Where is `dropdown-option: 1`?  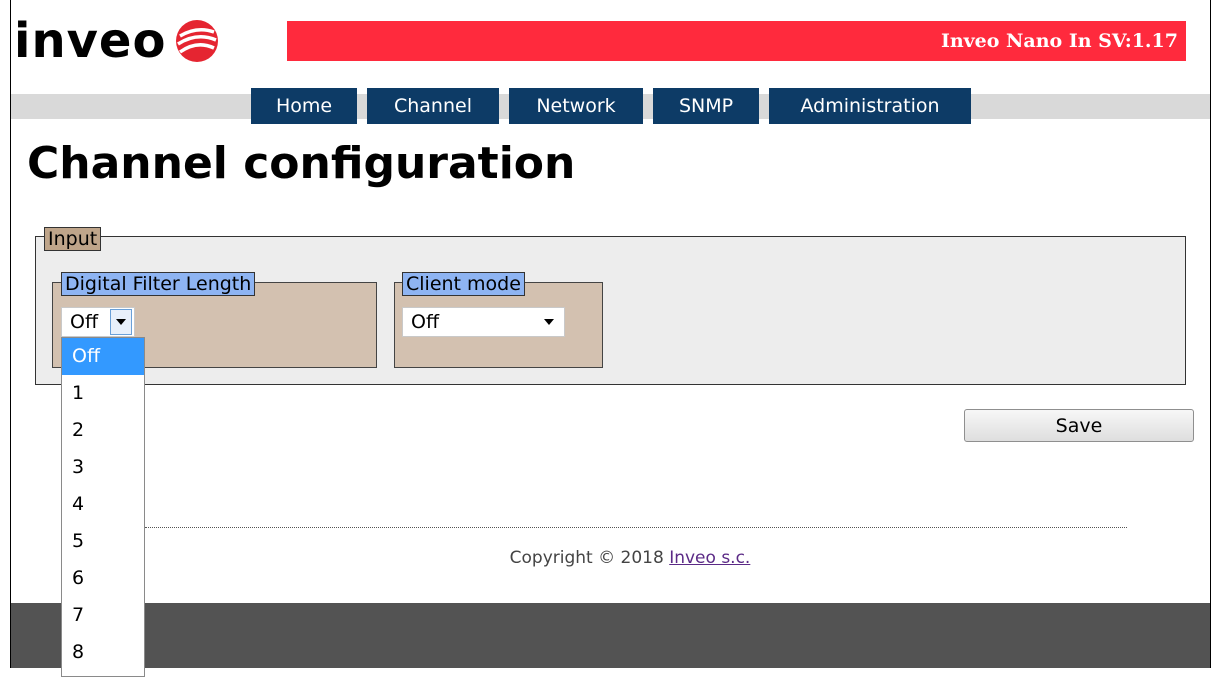 dropdown-option: 1 is located at coordinates (103, 393).